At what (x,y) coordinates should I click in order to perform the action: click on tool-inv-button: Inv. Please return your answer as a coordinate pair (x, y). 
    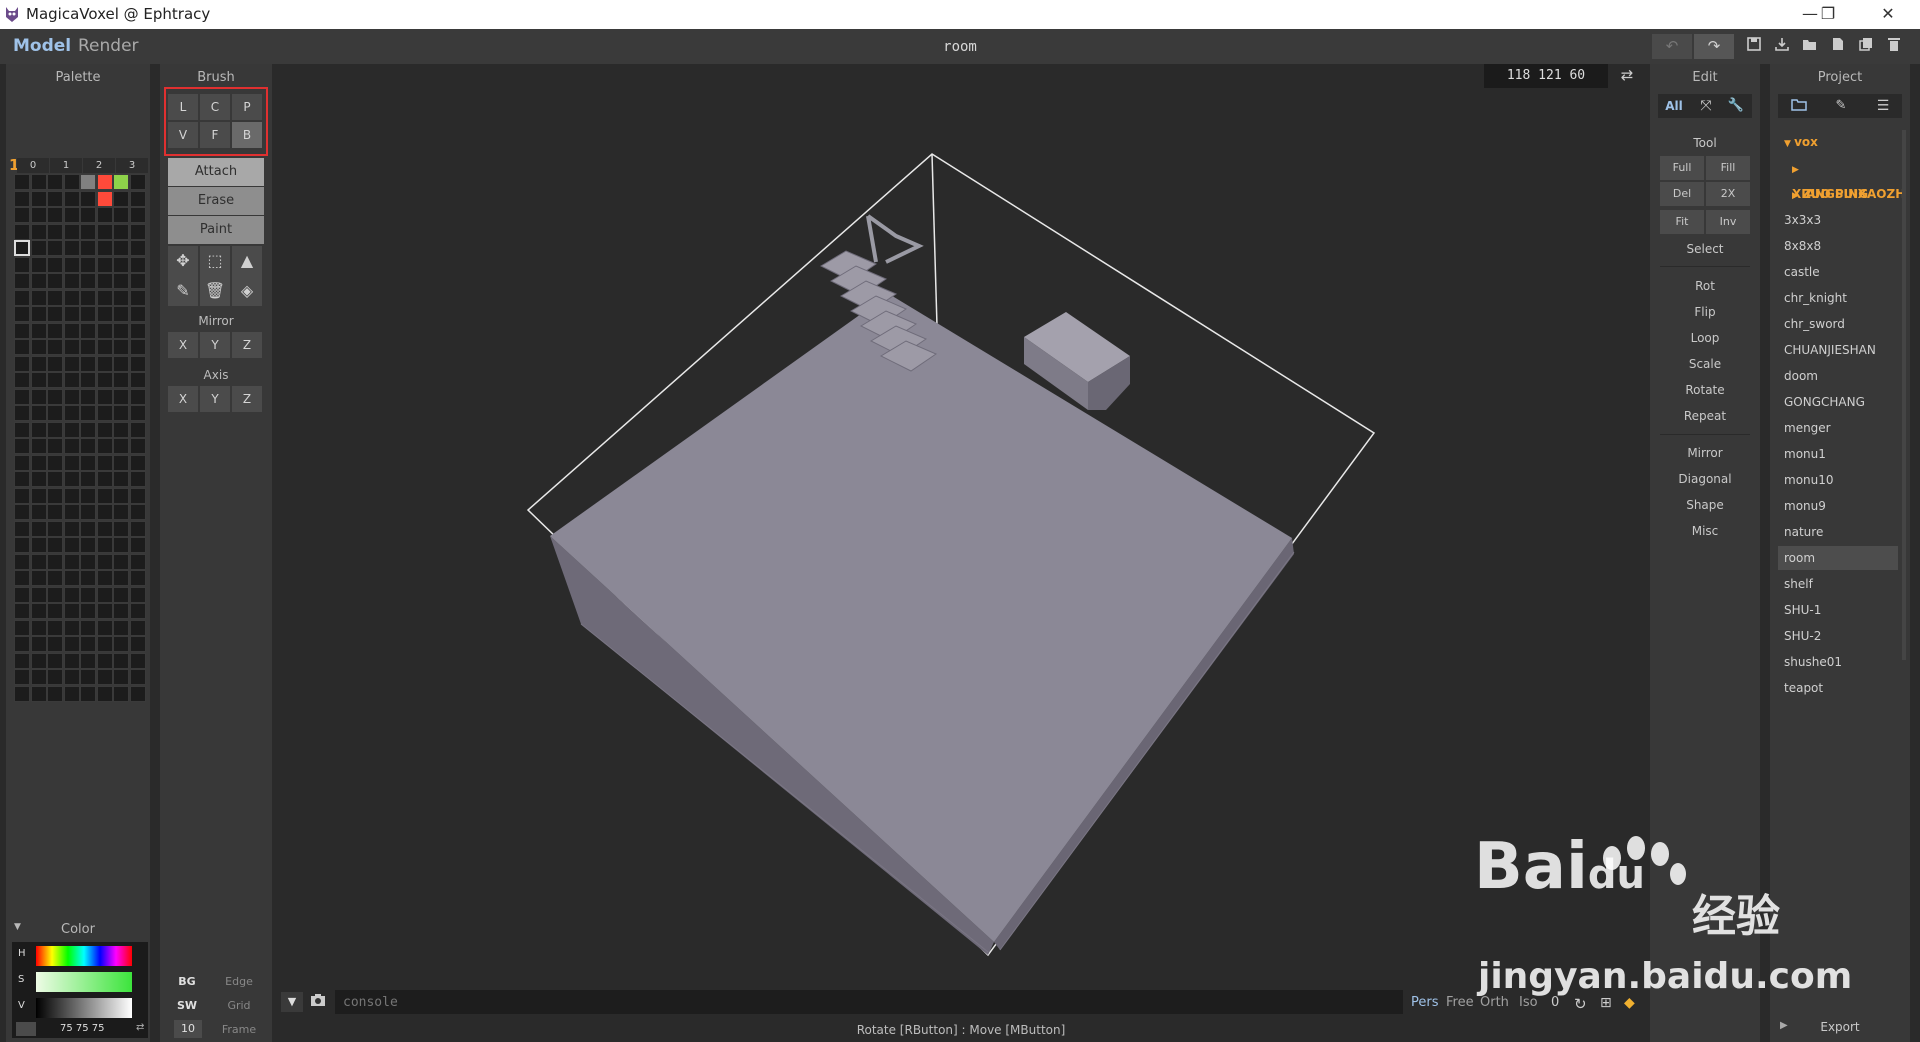
    Looking at the image, I should click on (1728, 222).